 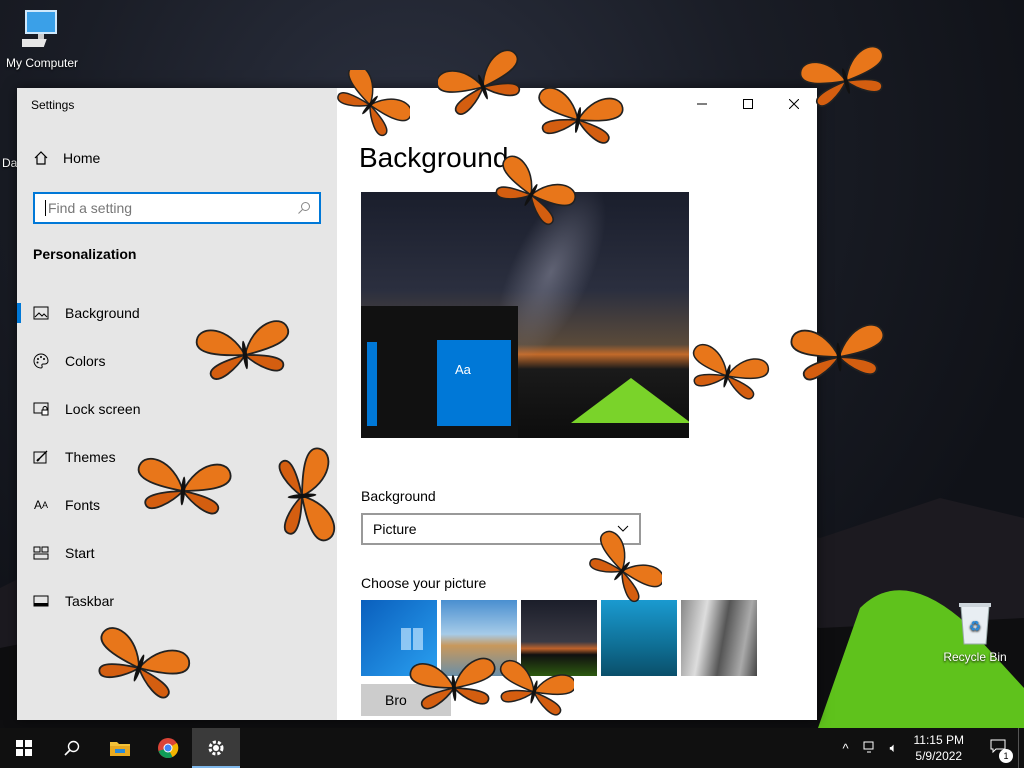 I want to click on system-tray: ^ 🔈︎ 11:15 PM 5/9/2022 1, so click(x=929, y=748).